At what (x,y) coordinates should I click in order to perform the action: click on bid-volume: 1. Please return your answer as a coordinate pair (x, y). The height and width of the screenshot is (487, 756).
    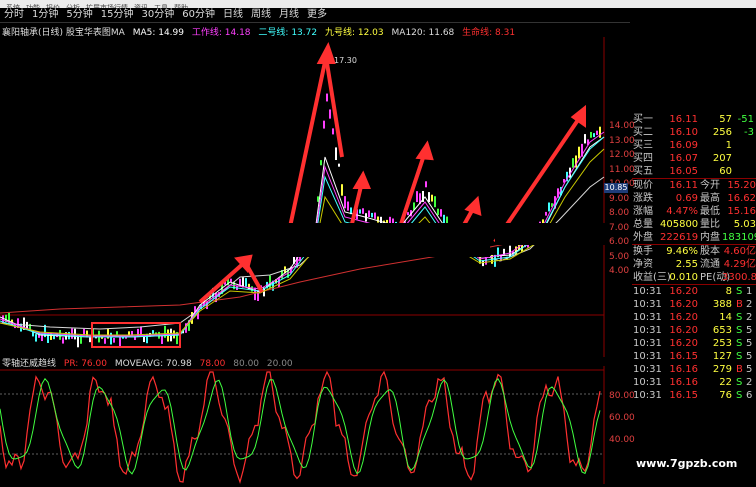
    Looking at the image, I should click on (728, 145).